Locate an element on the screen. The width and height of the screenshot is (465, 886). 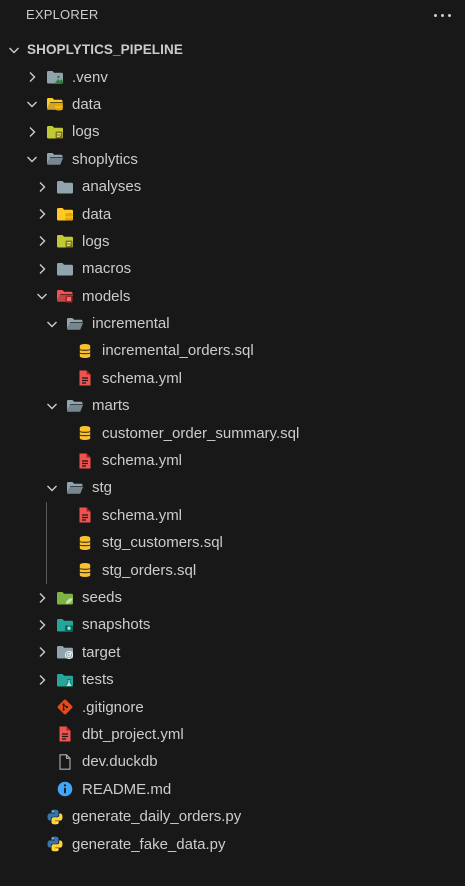
tree-folder: target is located at coordinates (232, 652).